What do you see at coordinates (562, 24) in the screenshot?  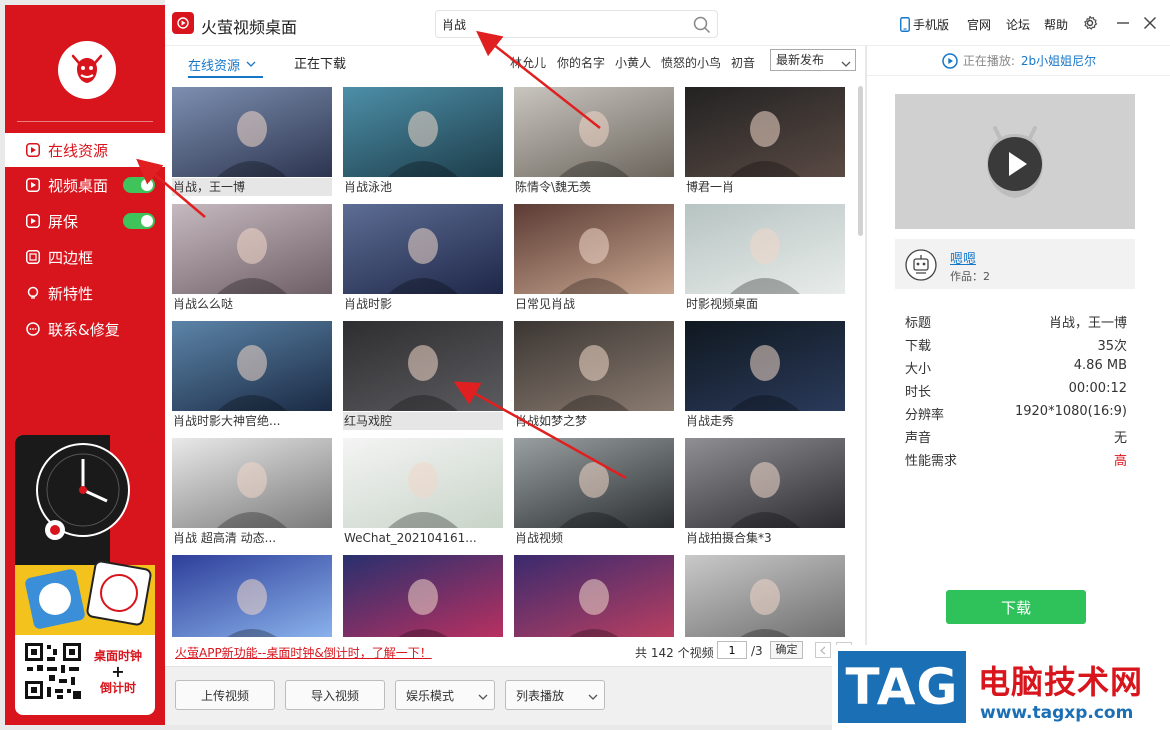 I see `search-input` at bounding box center [562, 24].